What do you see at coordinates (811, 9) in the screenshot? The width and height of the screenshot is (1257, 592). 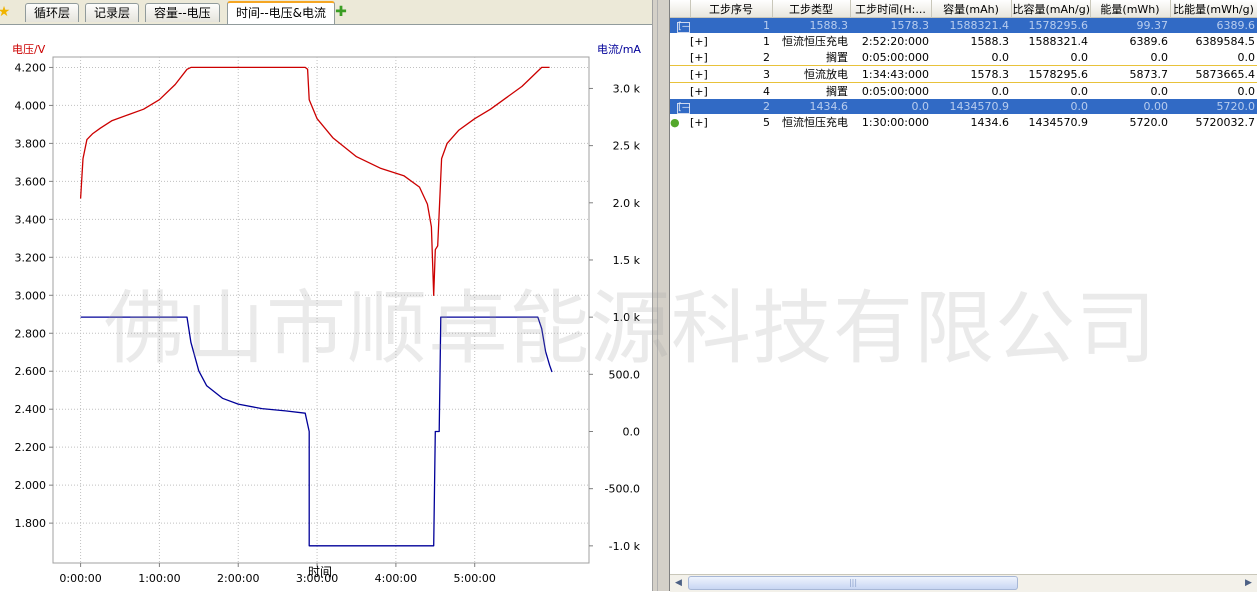 I see `col-header-step-type: 工步类型` at bounding box center [811, 9].